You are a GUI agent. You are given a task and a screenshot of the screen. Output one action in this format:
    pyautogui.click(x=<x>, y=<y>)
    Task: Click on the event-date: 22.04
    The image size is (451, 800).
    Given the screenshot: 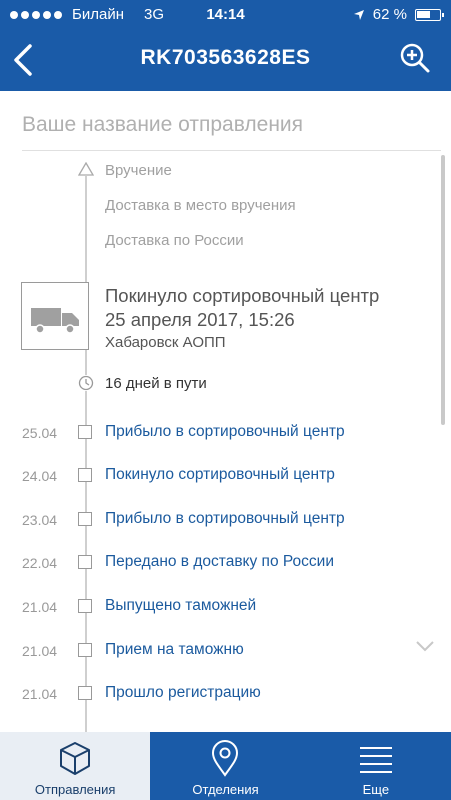 What is the action you would take?
    pyautogui.click(x=40, y=563)
    